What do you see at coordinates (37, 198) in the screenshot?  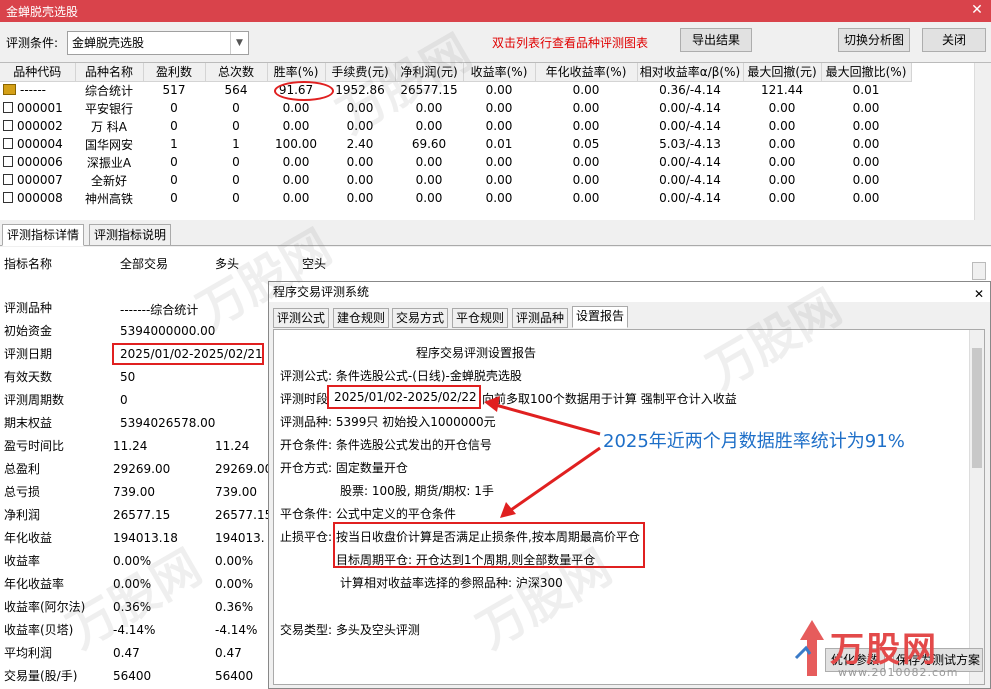 I see `code-cell: 000008` at bounding box center [37, 198].